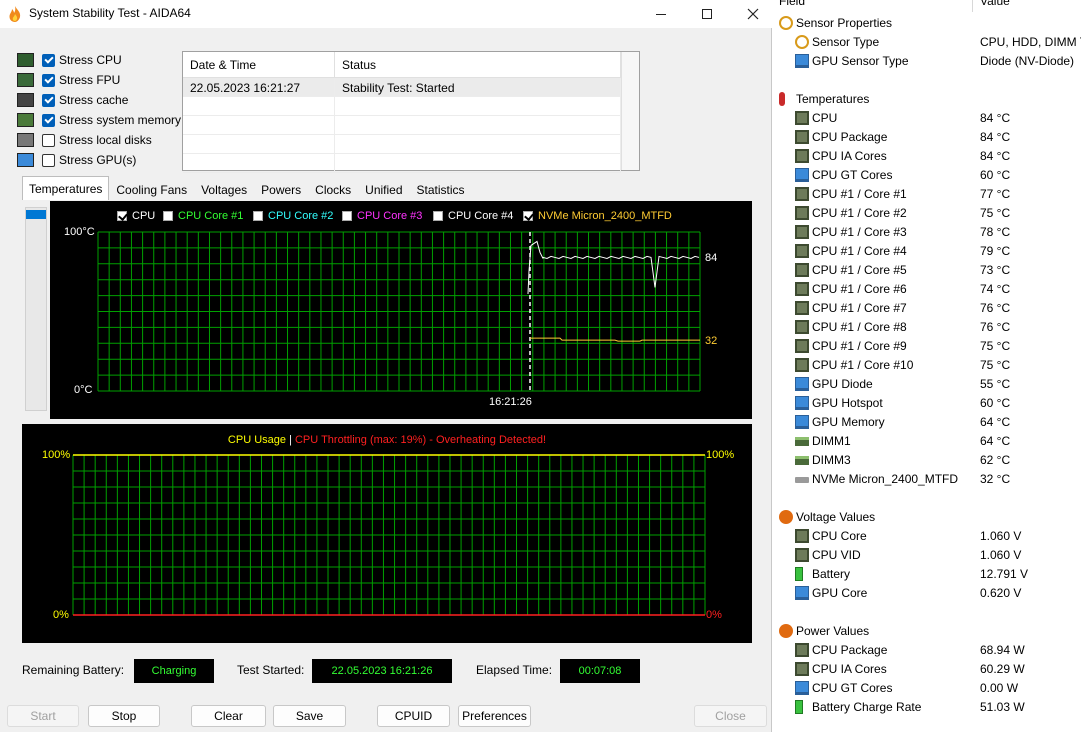  Describe the element at coordinates (151, 189) in the screenshot. I see `tab-cooling-fans: Cooling Fans` at that location.